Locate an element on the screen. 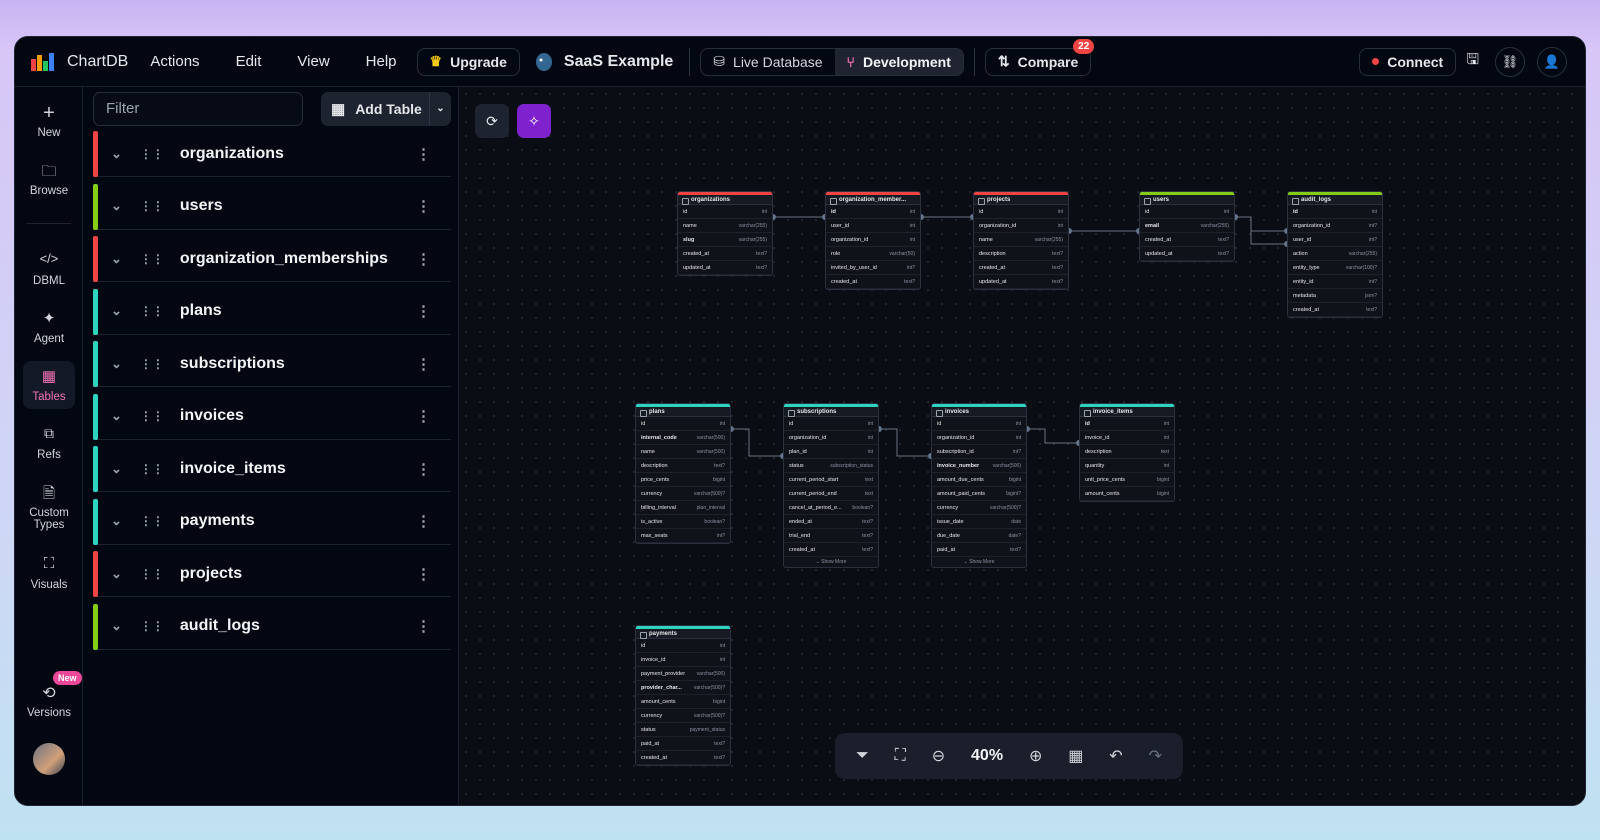 The image size is (1600, 840). table-column-row: billing_interval plan_interval is located at coordinates (683, 508).